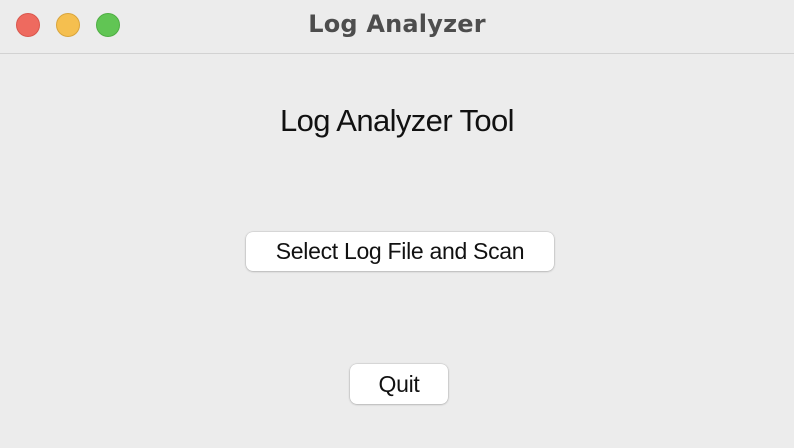 This screenshot has height=448, width=794. I want to click on page-title: Log Analyzer Tool, so click(397, 120).